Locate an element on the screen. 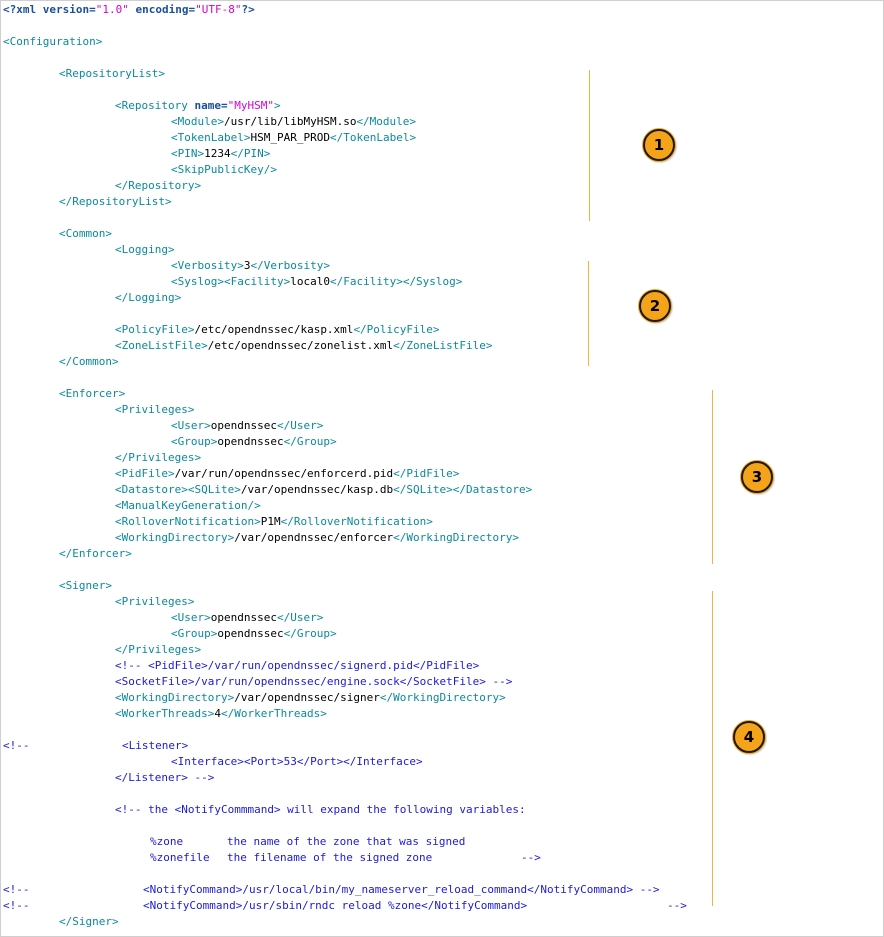  logging-open-tag: <Logging> is located at coordinates (145, 249).